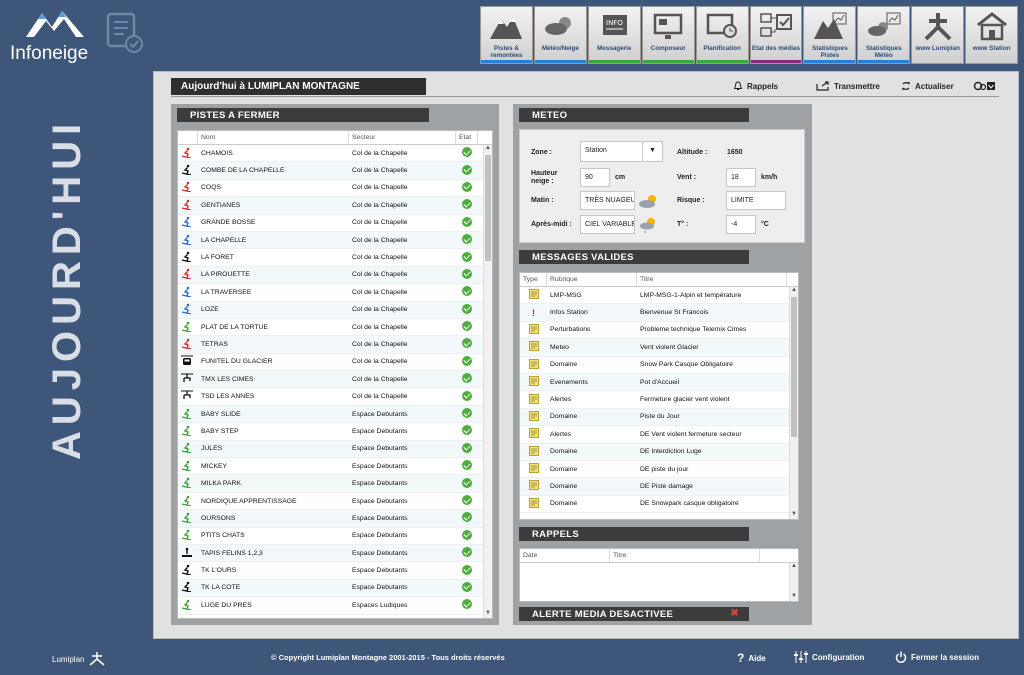 The width and height of the screenshot is (1024, 675). Describe the element at coordinates (830, 27) in the screenshot. I see `stats-mountain-icon` at that location.